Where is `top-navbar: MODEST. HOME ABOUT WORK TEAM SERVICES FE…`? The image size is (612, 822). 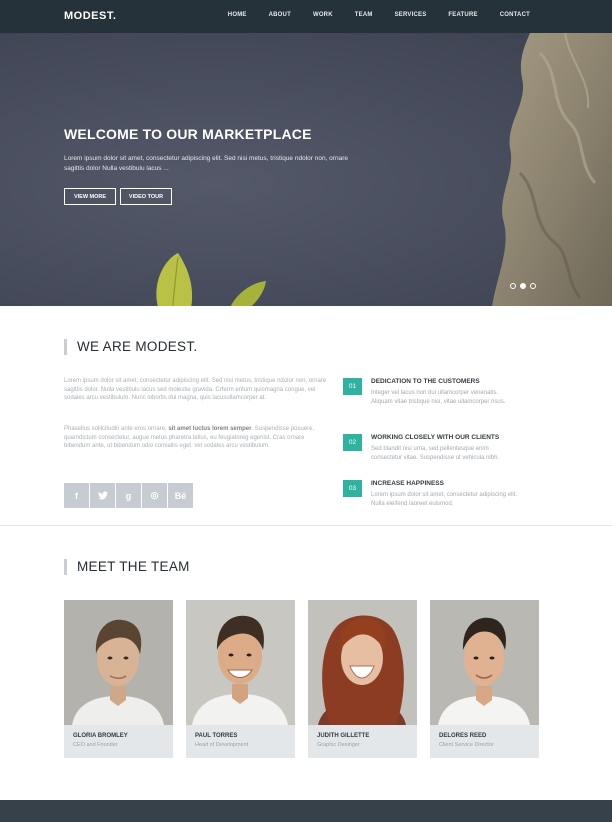 top-navbar: MODEST. HOME ABOUT WORK TEAM SERVICES FE… is located at coordinates (306, 16).